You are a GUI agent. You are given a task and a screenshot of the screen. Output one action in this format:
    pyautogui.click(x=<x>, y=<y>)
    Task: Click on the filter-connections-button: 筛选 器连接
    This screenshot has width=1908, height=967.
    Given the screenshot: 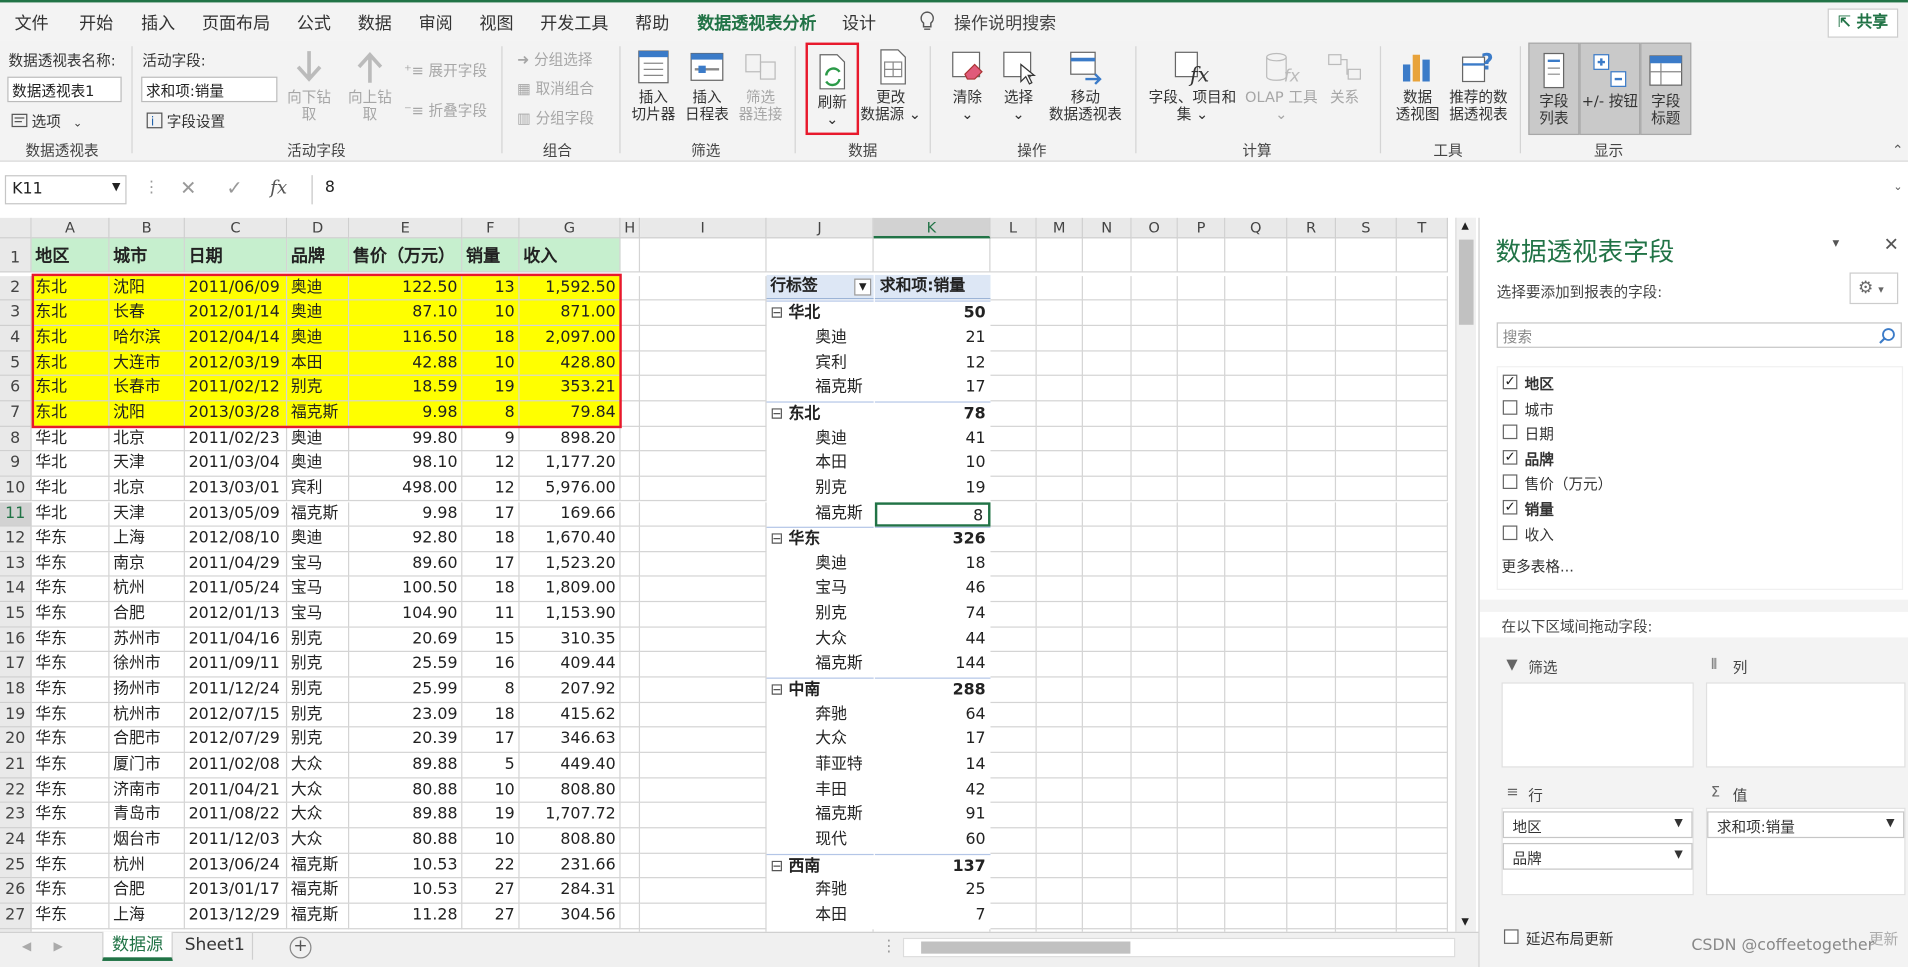 What is the action you would take?
    pyautogui.click(x=761, y=81)
    